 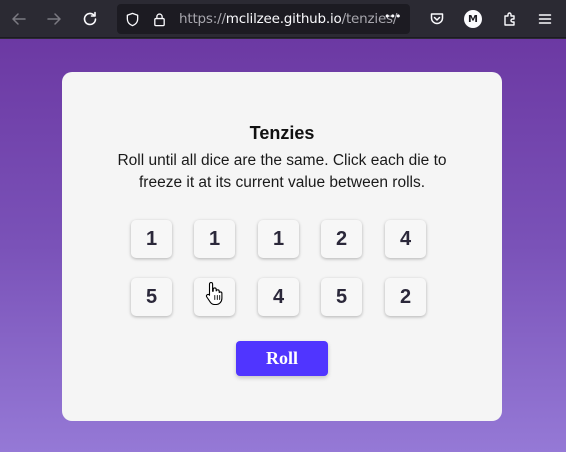 I want to click on url-text: https://mclilzee.github.io/tenzies/, so click(x=288, y=19).